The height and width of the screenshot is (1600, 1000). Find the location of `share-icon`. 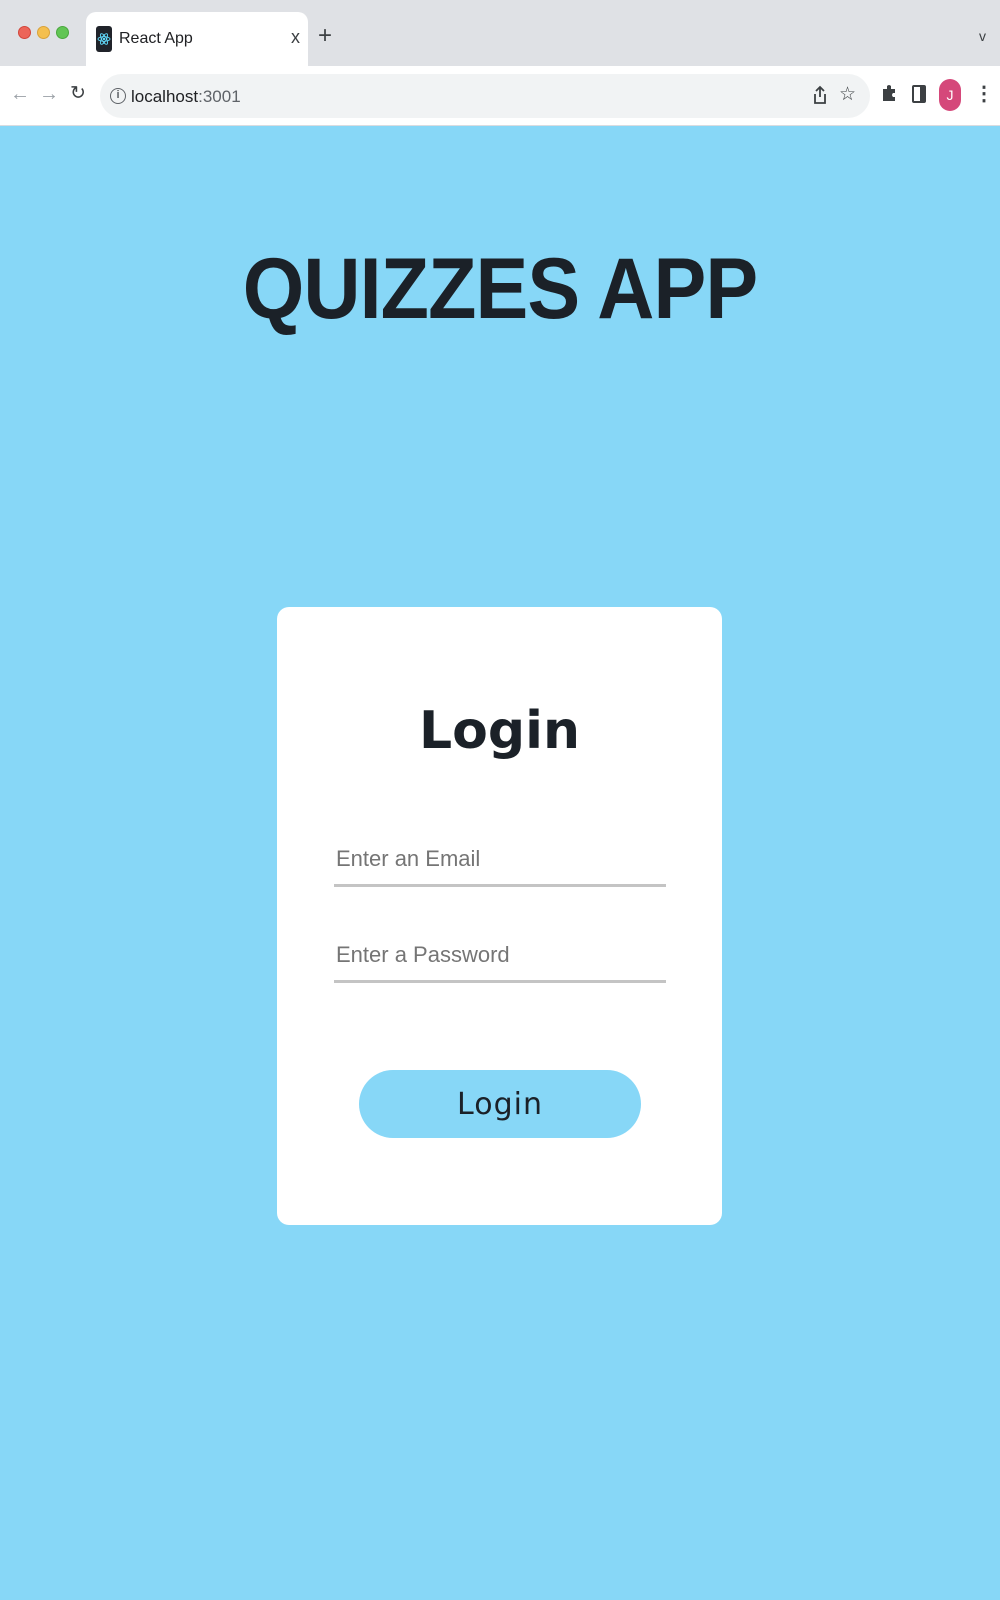

share-icon is located at coordinates (820, 97).